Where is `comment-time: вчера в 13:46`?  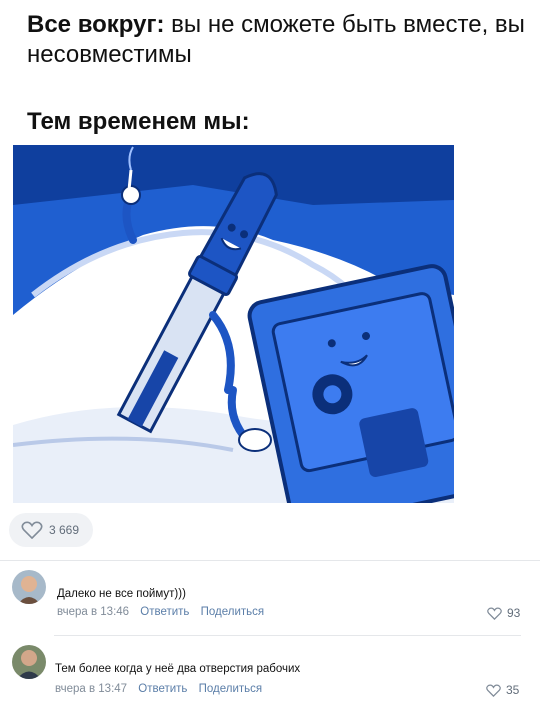 comment-time: вчера в 13:46 is located at coordinates (93, 612).